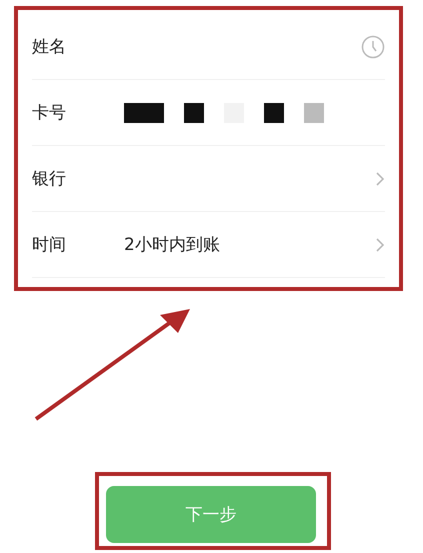 The image size is (423, 553). I want to click on field-label: 卡号, so click(49, 113).